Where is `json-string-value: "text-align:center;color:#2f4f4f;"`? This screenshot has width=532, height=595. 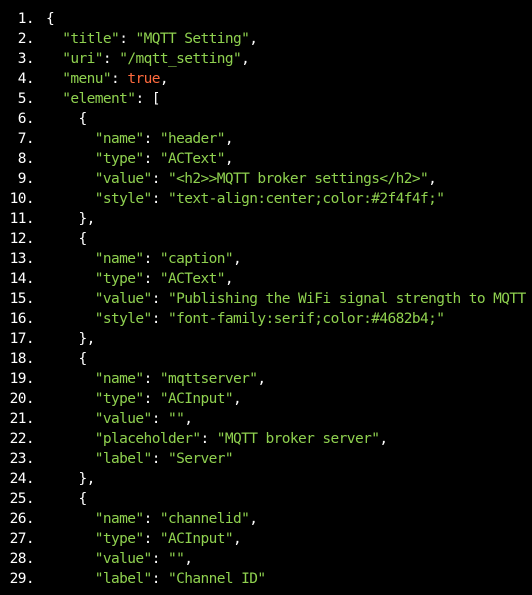
json-string-value: "text-align:center;color:#2f4f4f;" is located at coordinates (306, 199).